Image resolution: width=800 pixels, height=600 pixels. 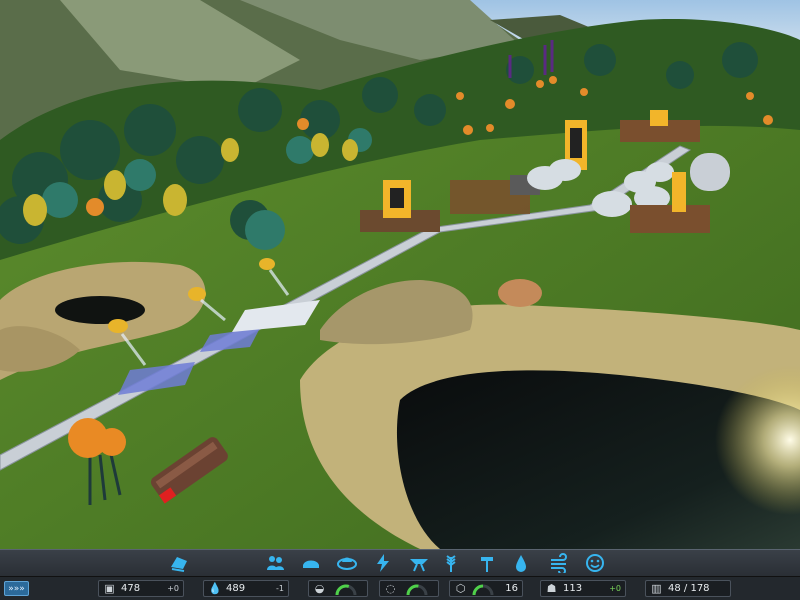 I want to click on air-icon, so click(x=559, y=564).